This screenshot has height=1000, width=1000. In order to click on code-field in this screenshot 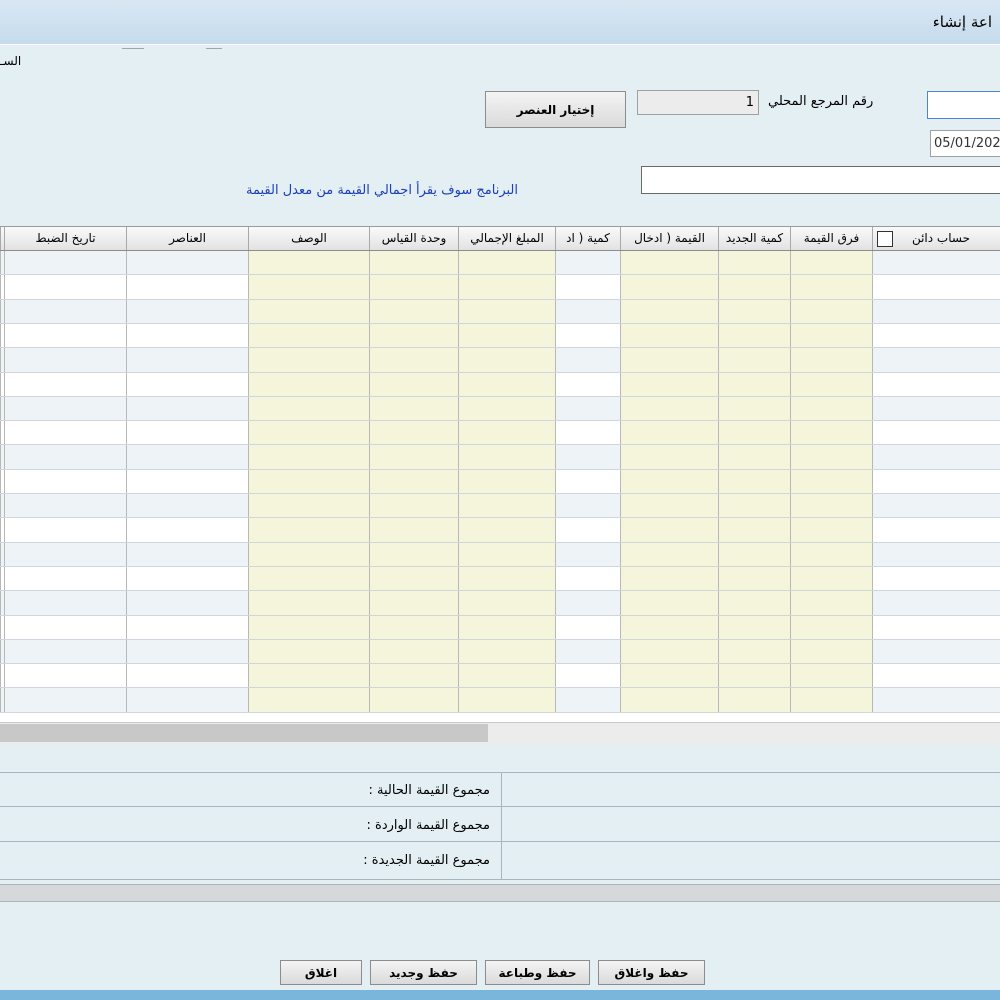, I will do `click(963, 105)`.